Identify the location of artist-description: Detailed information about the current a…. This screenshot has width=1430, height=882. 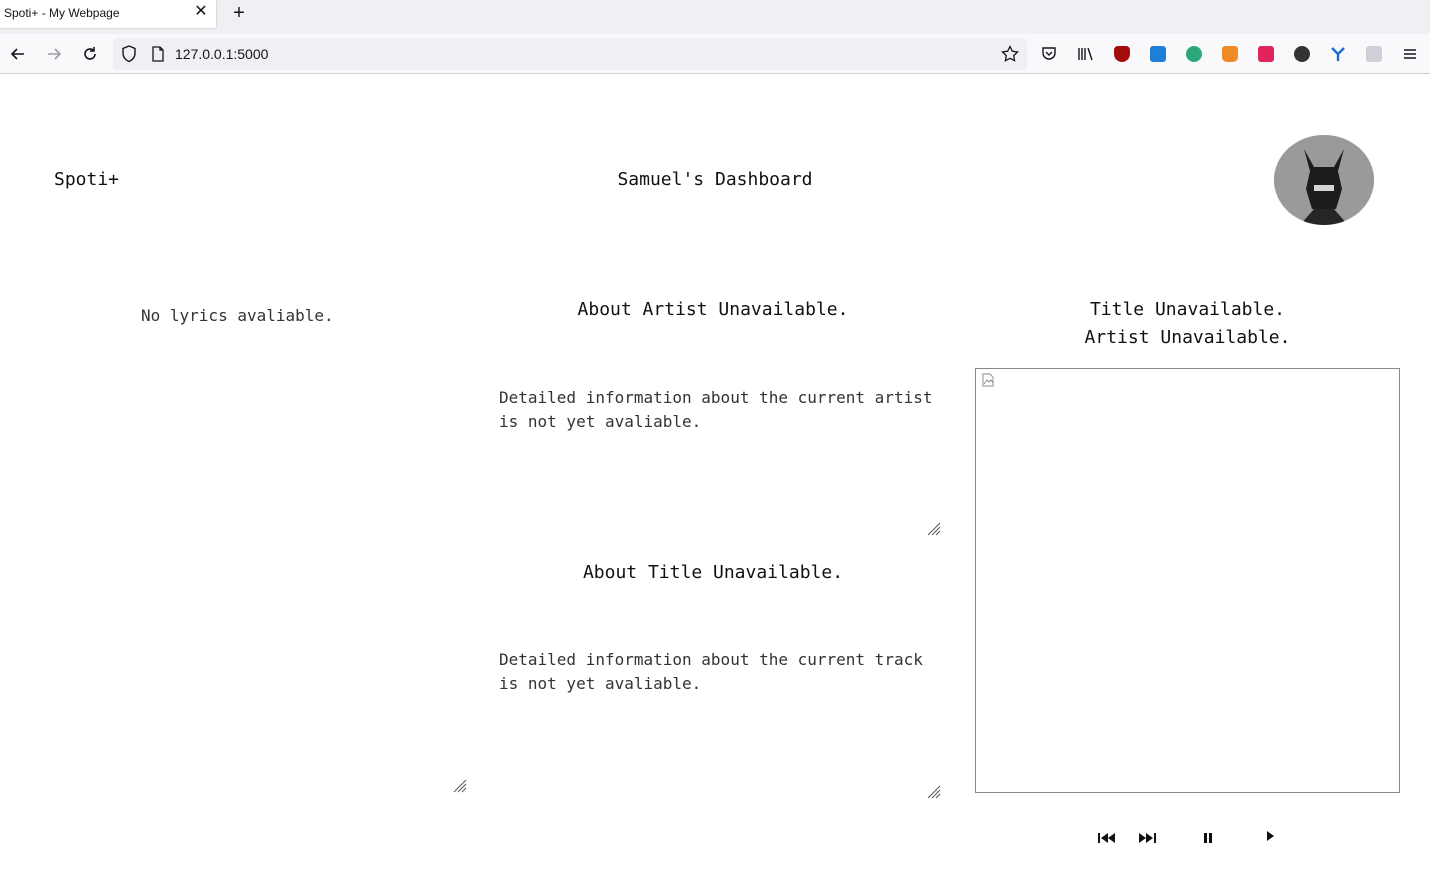
(716, 409).